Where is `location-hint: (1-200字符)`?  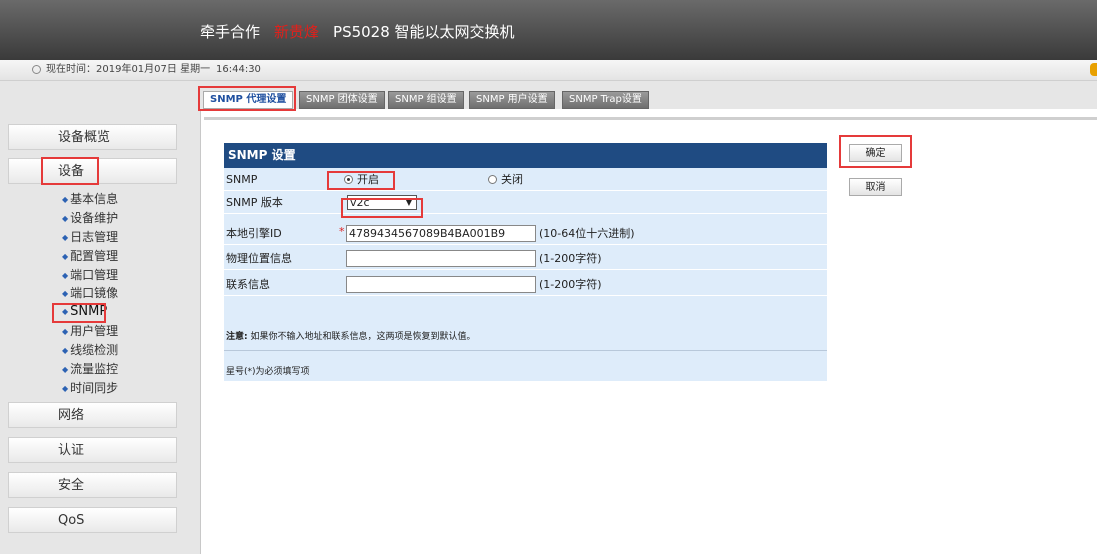 location-hint: (1-200字符) is located at coordinates (570, 258).